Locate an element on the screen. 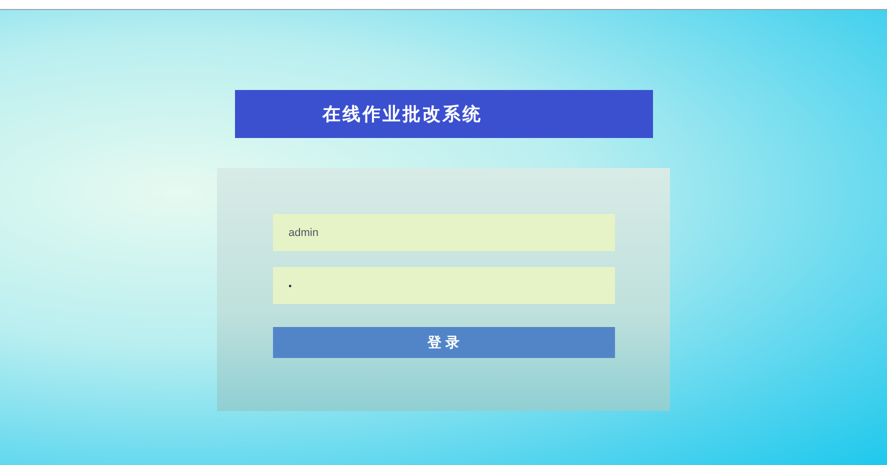 Image resolution: width=887 pixels, height=465 pixels. login-button: 登 录 is located at coordinates (443, 342).